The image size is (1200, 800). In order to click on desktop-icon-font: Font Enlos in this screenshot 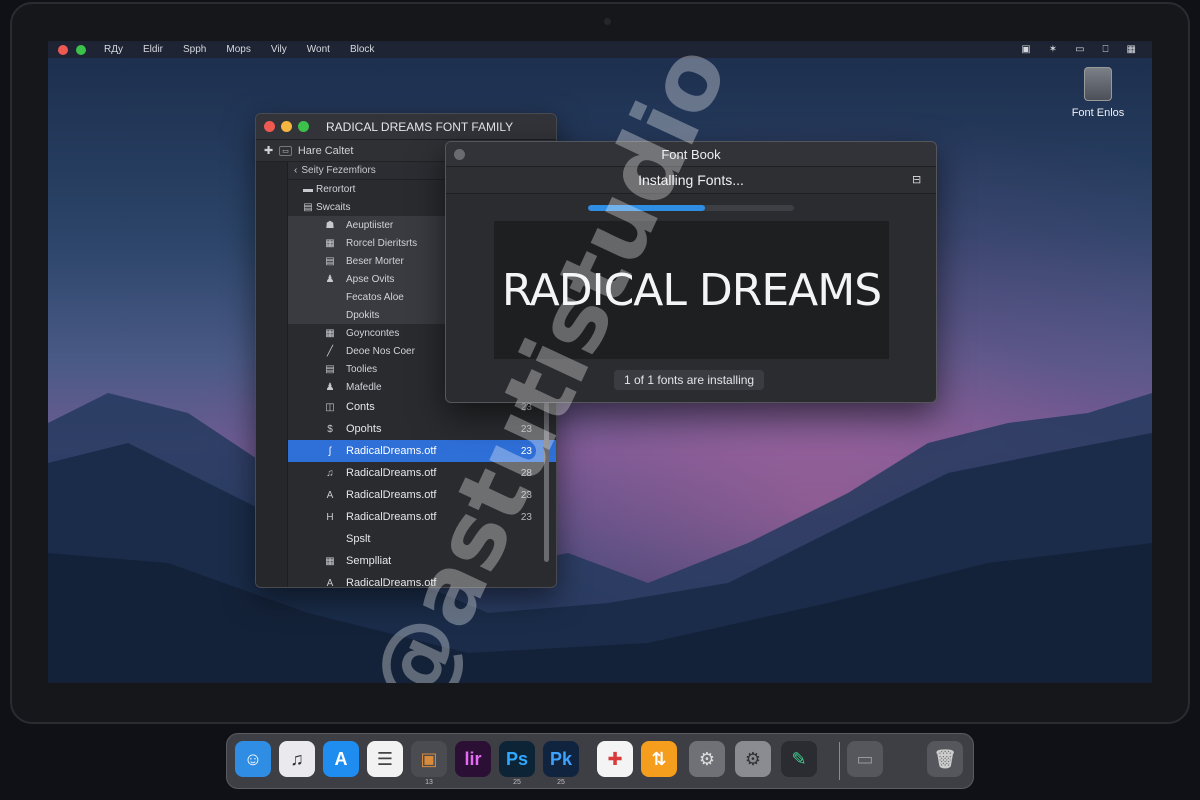, I will do `click(1098, 93)`.